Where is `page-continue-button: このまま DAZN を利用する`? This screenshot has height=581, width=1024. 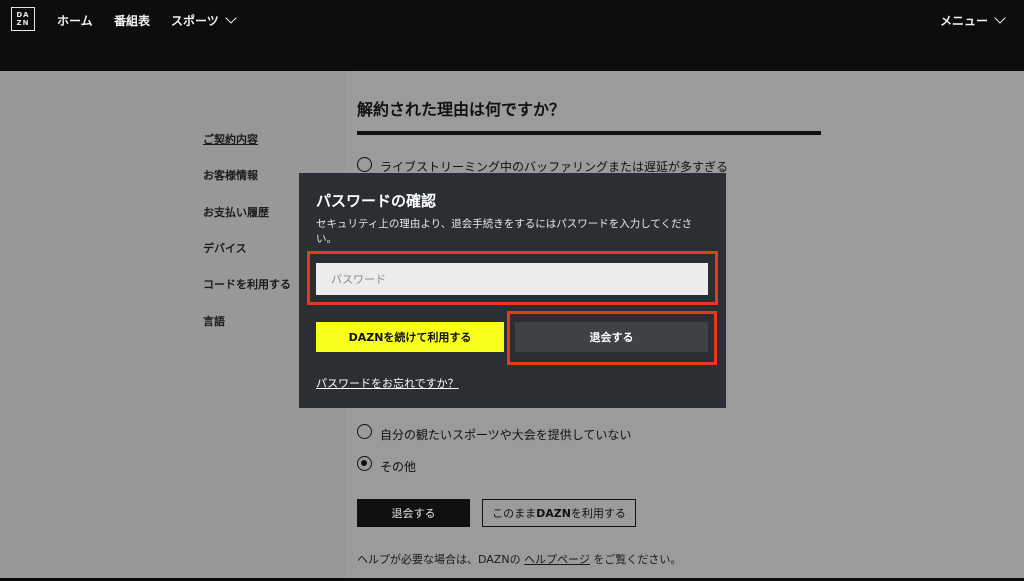
page-continue-button: このまま DAZN を利用する is located at coordinates (559, 513).